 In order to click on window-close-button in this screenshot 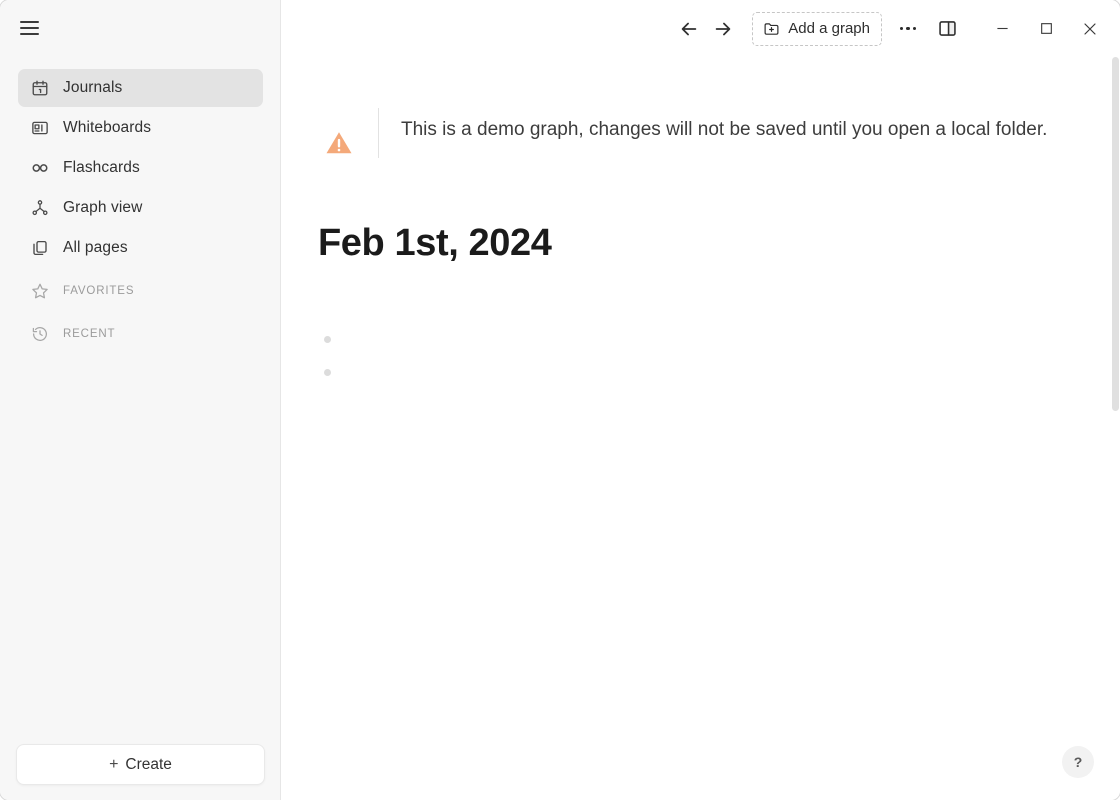, I will do `click(1090, 29)`.